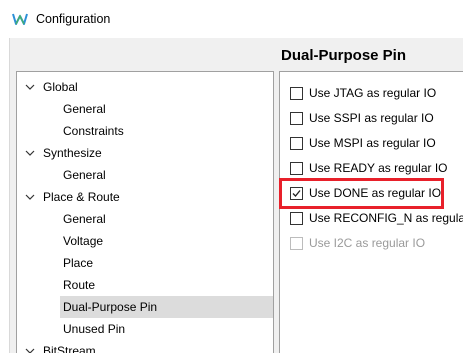 This screenshot has height=353, width=463. I want to click on tree-group: Synthesize, so click(145, 153).